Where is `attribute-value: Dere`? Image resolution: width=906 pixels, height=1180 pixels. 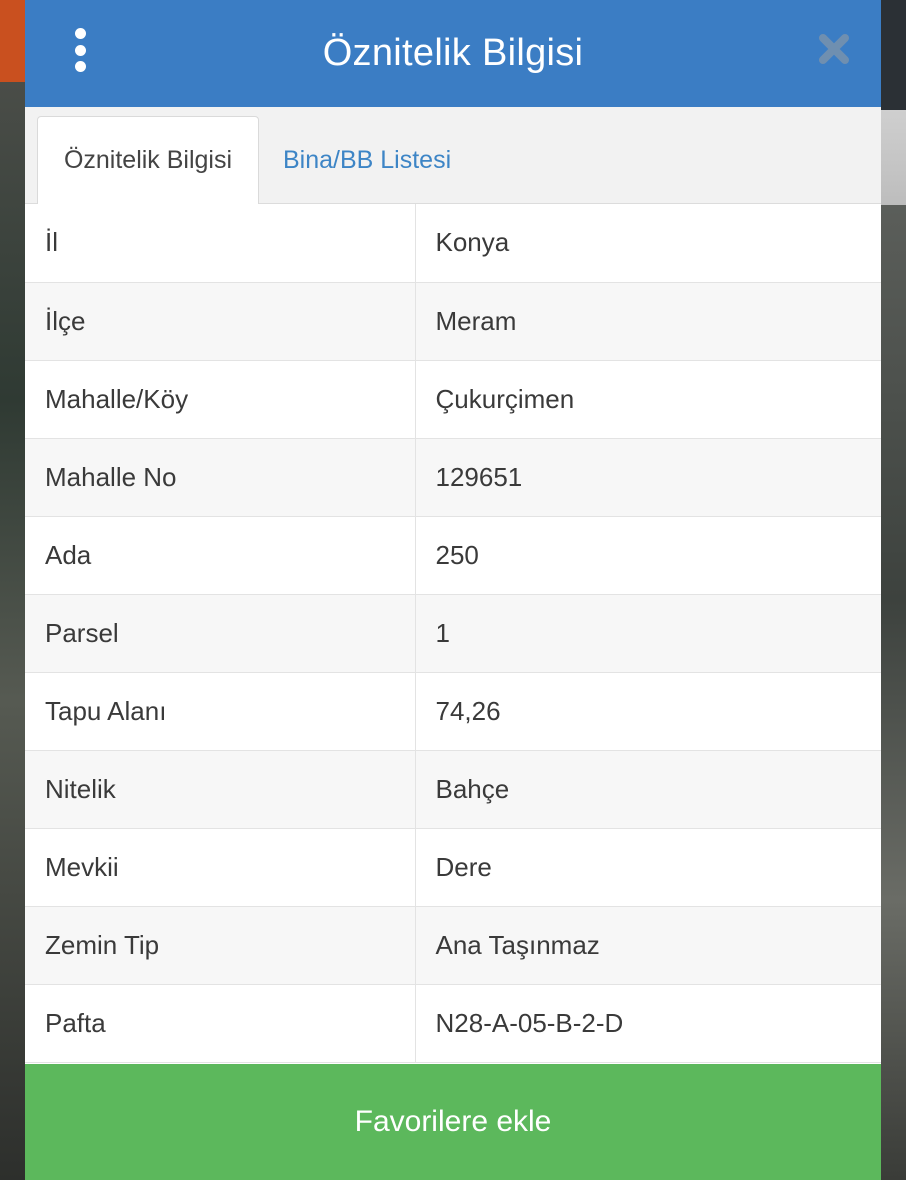 attribute-value: Dere is located at coordinates (648, 867).